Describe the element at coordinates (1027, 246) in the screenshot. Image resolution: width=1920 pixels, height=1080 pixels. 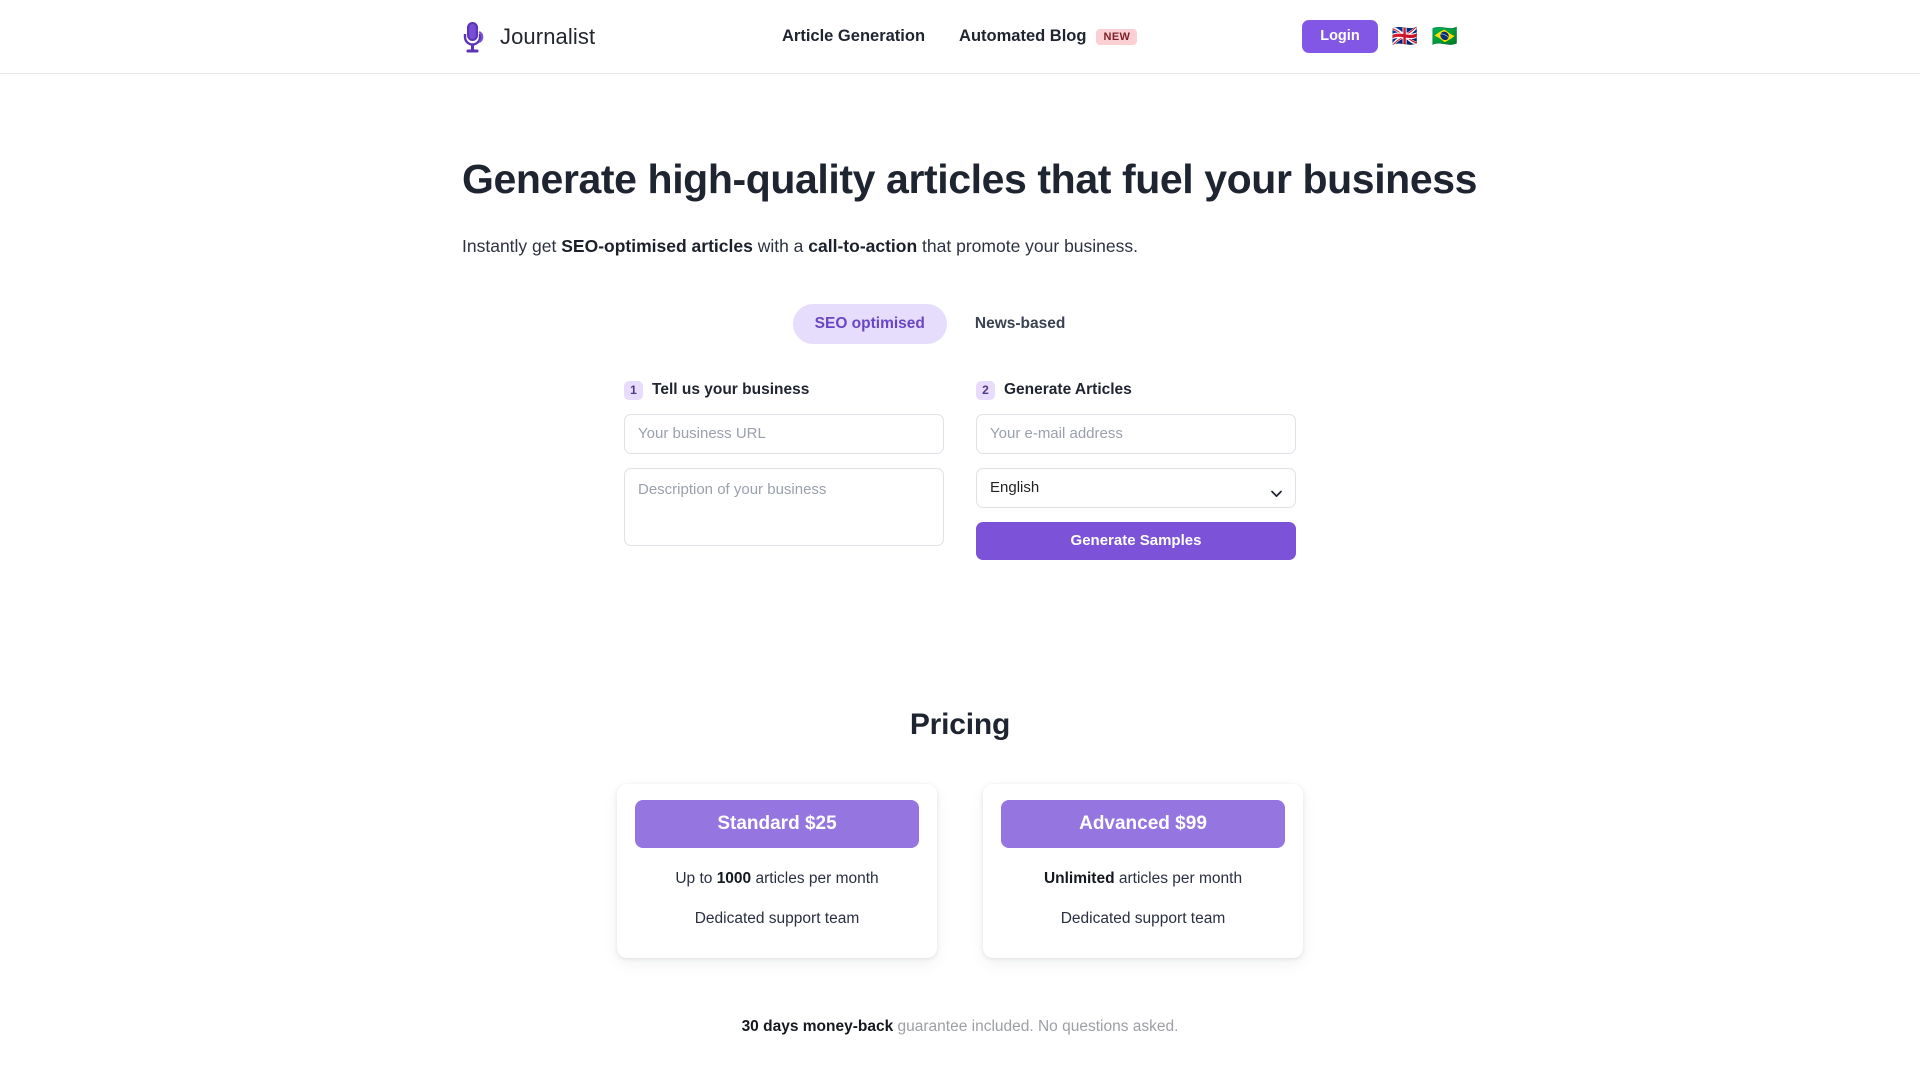
I see `subtitle-text-3: that promote your business.` at that location.